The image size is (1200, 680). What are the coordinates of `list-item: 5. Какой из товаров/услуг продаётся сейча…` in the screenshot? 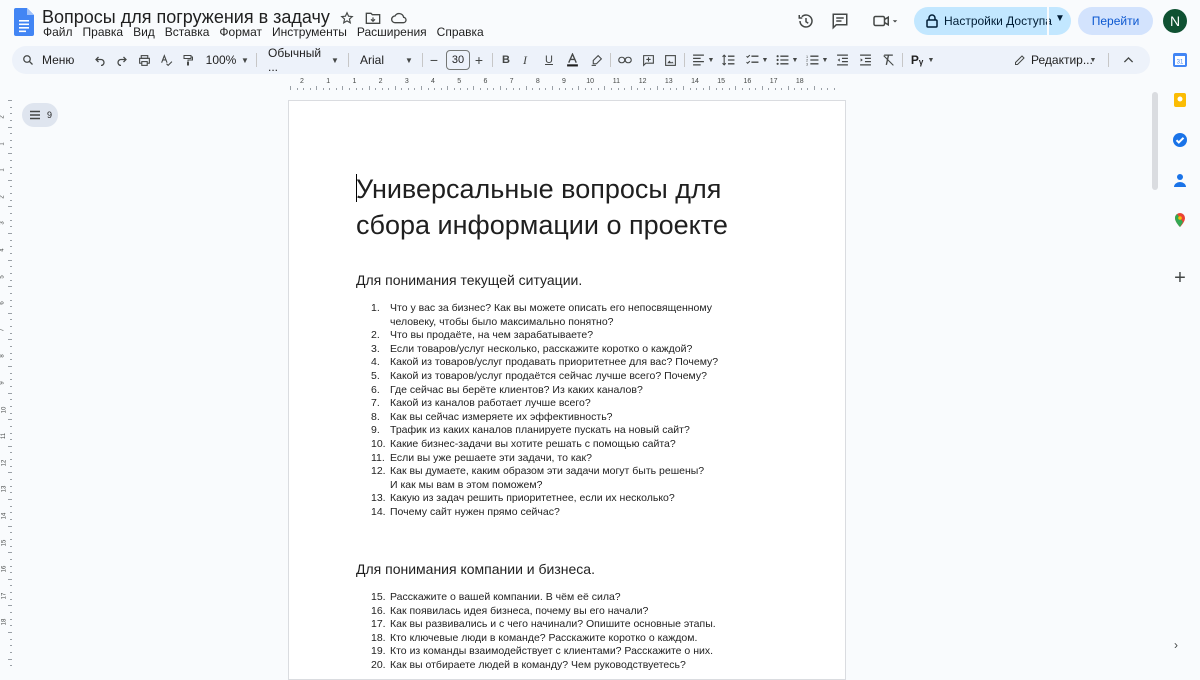 It's located at (561, 377).